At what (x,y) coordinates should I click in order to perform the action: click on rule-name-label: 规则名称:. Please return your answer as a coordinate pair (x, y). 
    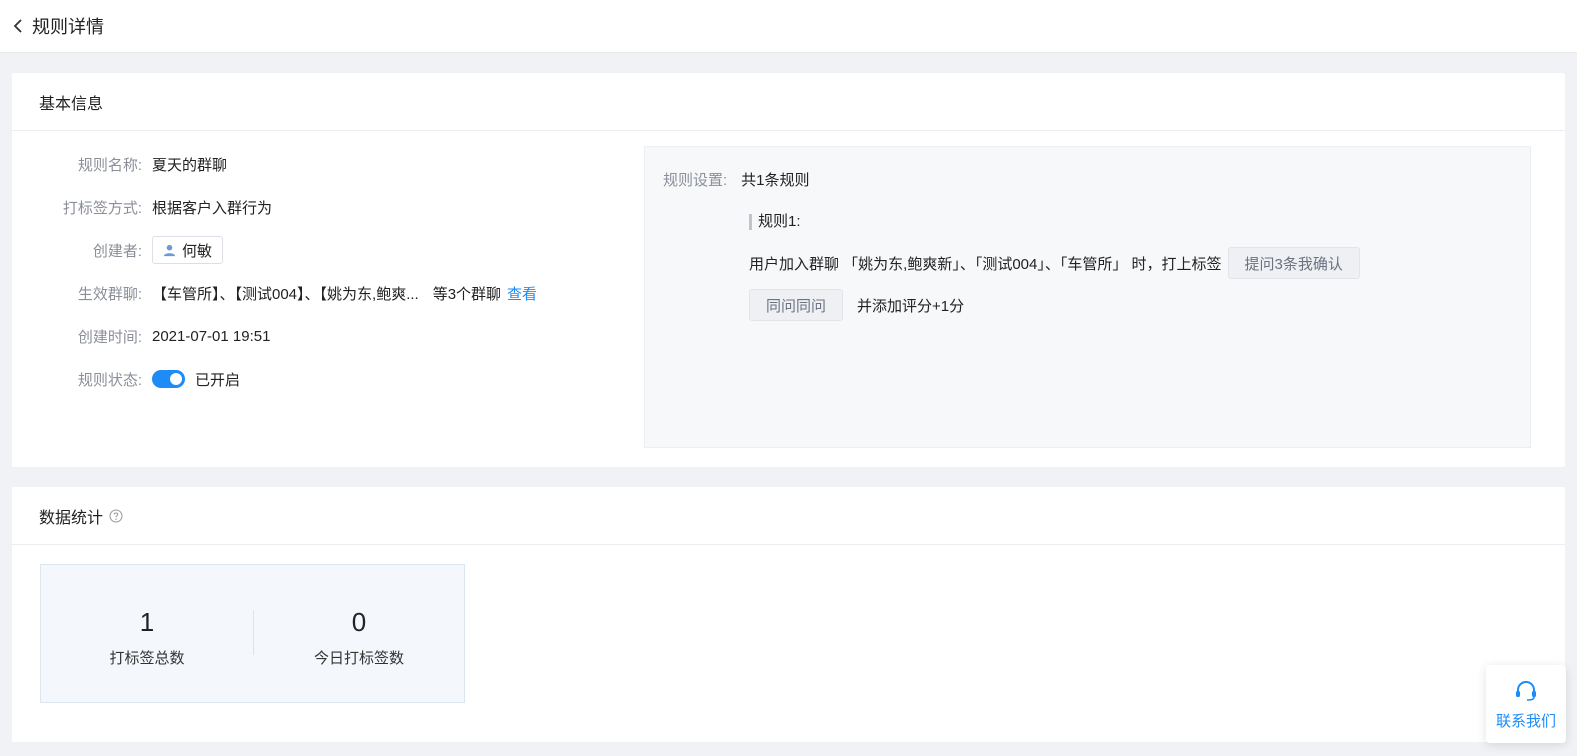
    Looking at the image, I should click on (109, 165).